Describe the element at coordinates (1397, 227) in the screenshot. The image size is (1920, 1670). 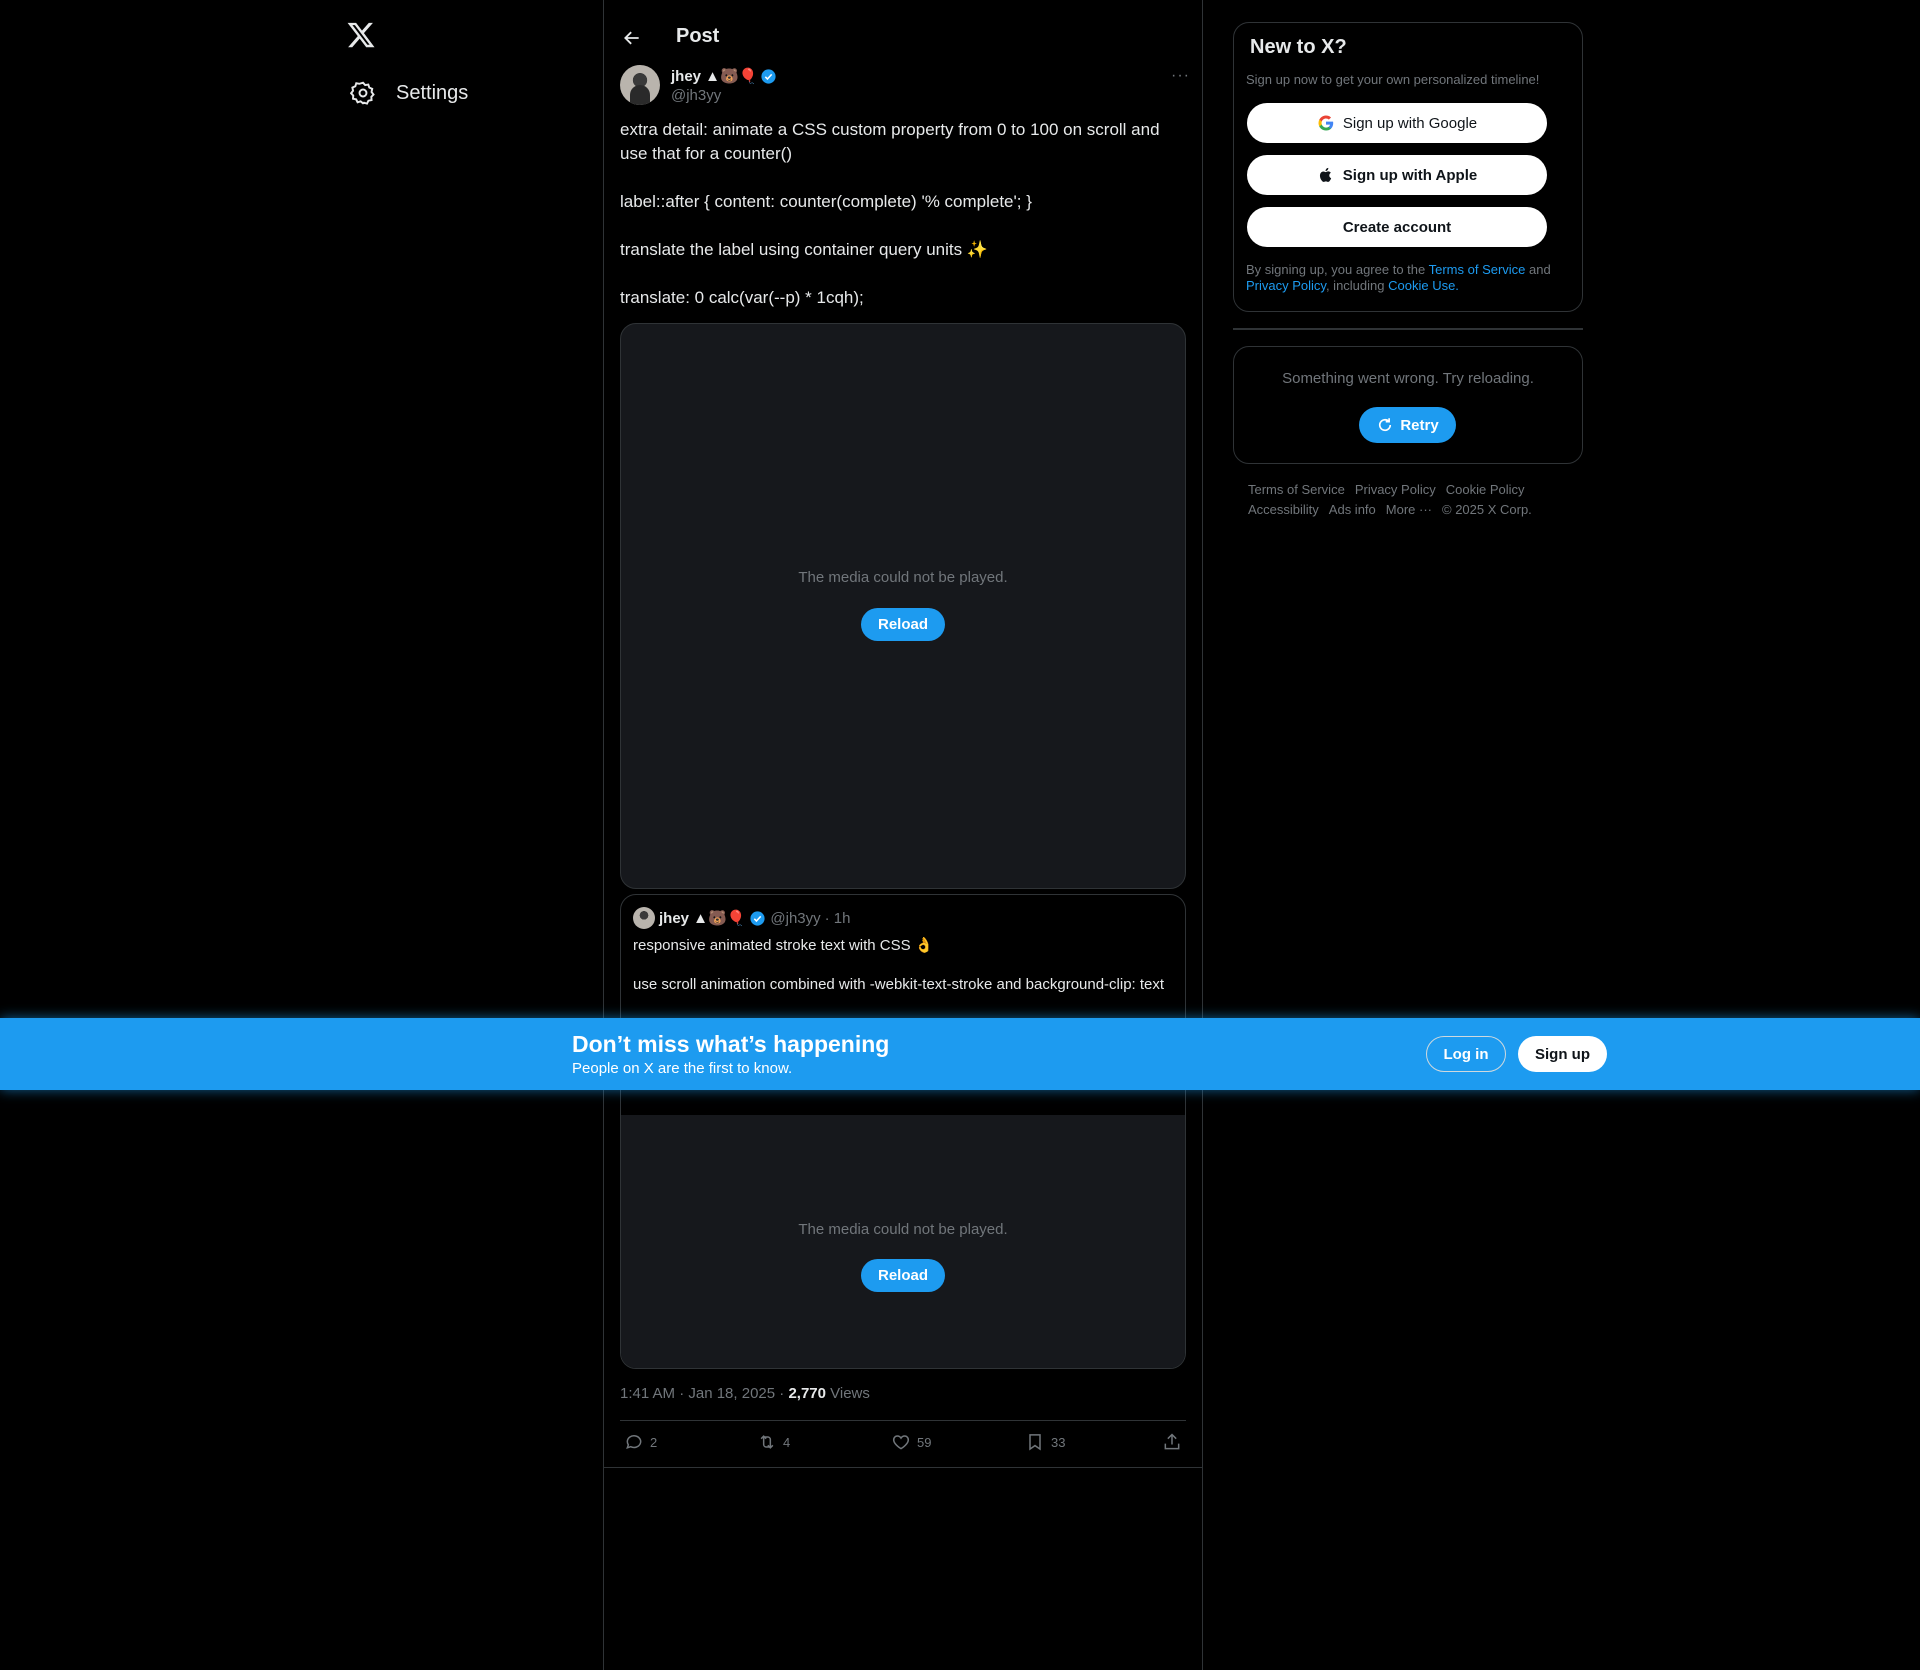
I see `create-account-button: Create account` at that location.